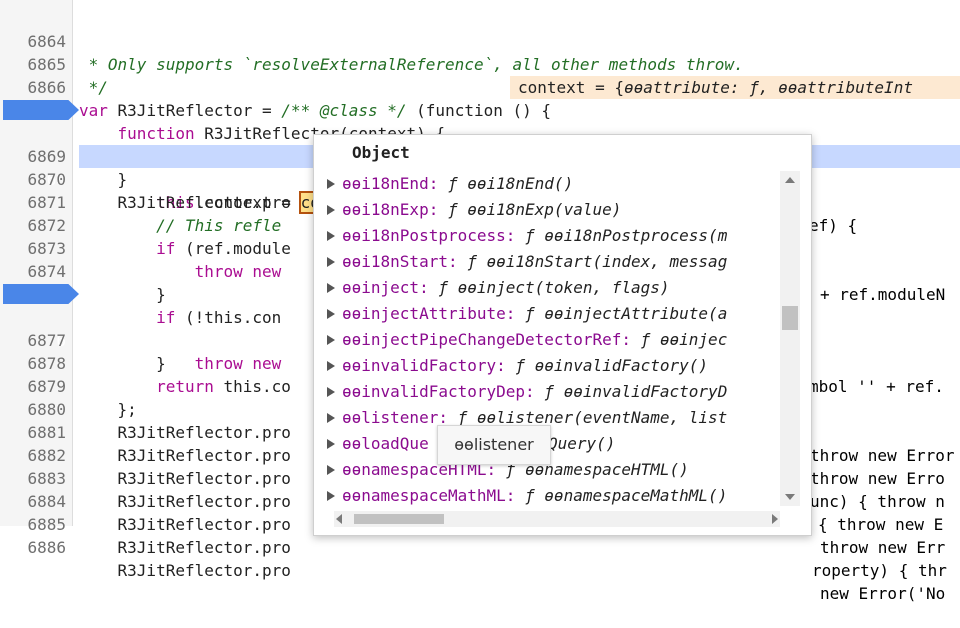 The height and width of the screenshot is (628, 960). I want to click on property-signature: ƒ ɵɵnamespaceMathML(), so click(626, 495).